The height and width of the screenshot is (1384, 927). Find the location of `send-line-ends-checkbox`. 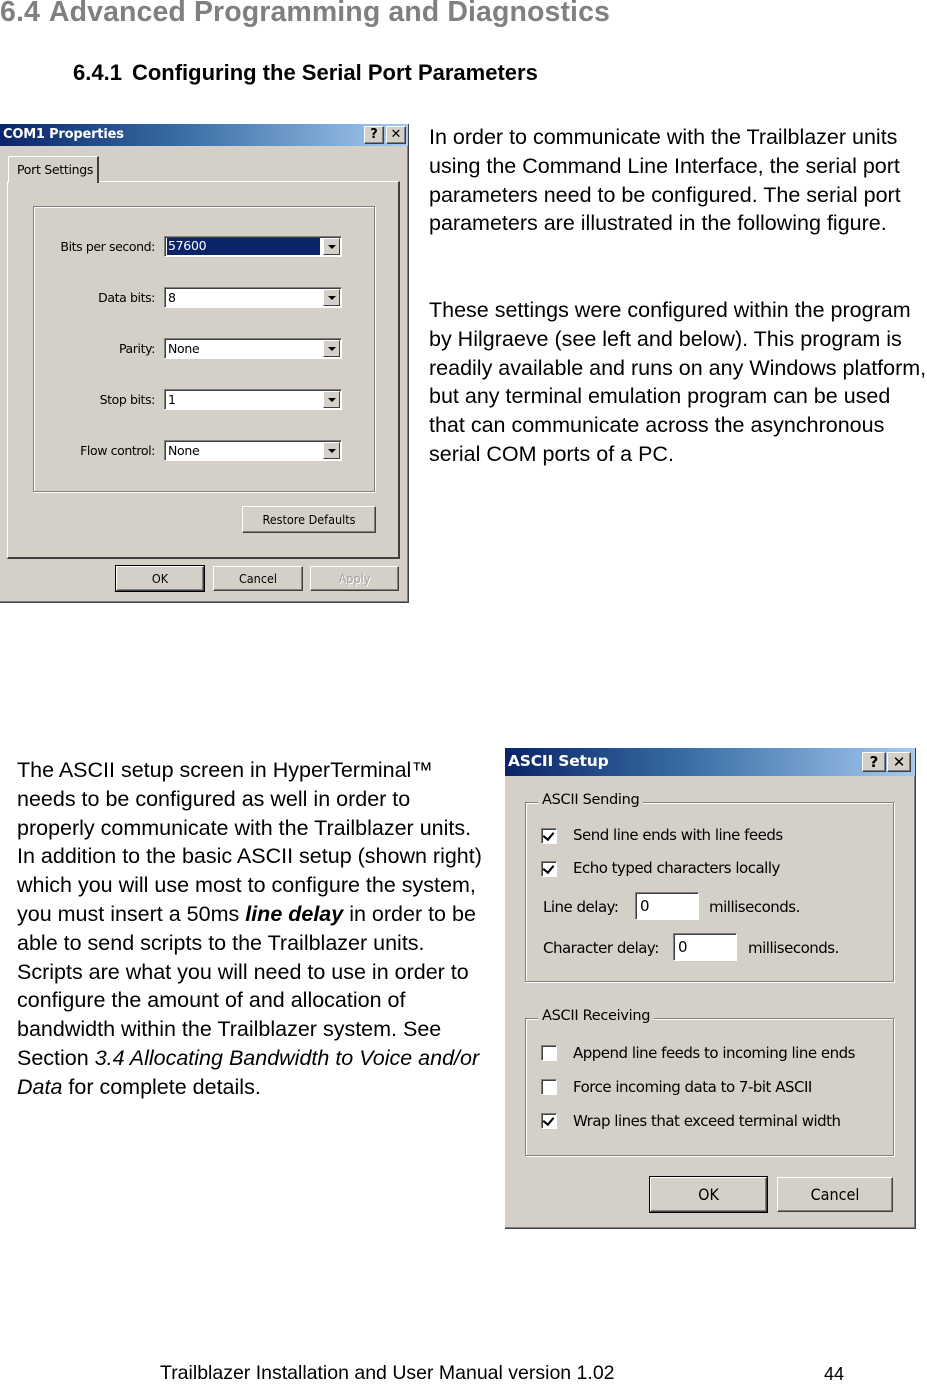

send-line-ends-checkbox is located at coordinates (549, 836).